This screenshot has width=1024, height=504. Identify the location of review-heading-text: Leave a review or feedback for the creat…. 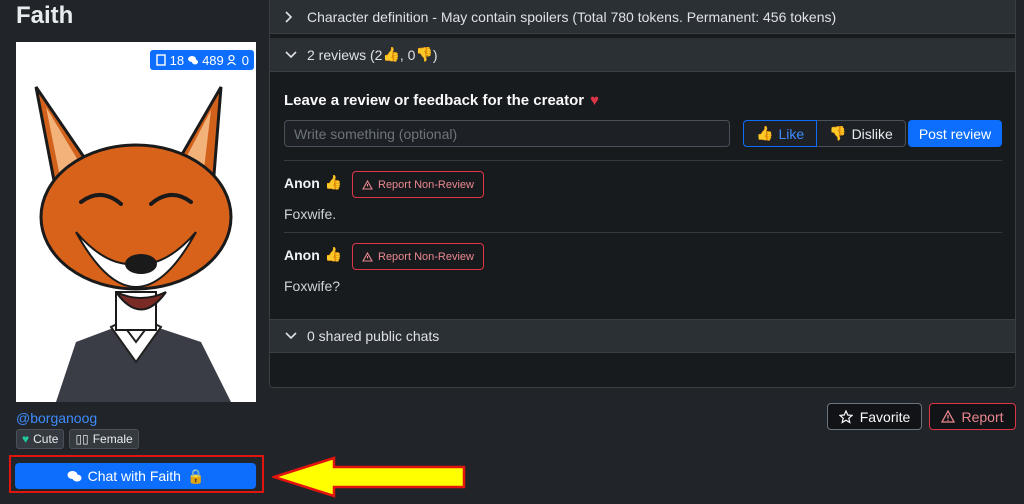
(434, 100).